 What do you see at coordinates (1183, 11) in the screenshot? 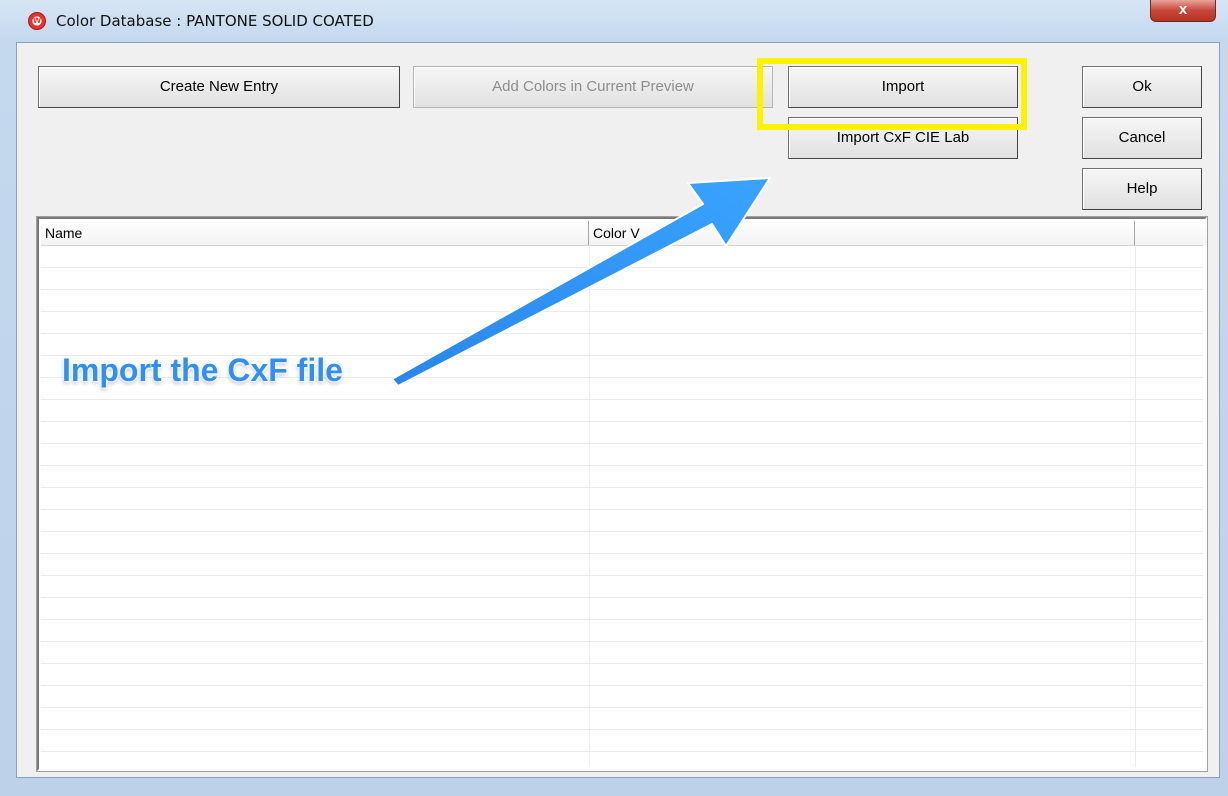
I see `close-window-button: x` at bounding box center [1183, 11].